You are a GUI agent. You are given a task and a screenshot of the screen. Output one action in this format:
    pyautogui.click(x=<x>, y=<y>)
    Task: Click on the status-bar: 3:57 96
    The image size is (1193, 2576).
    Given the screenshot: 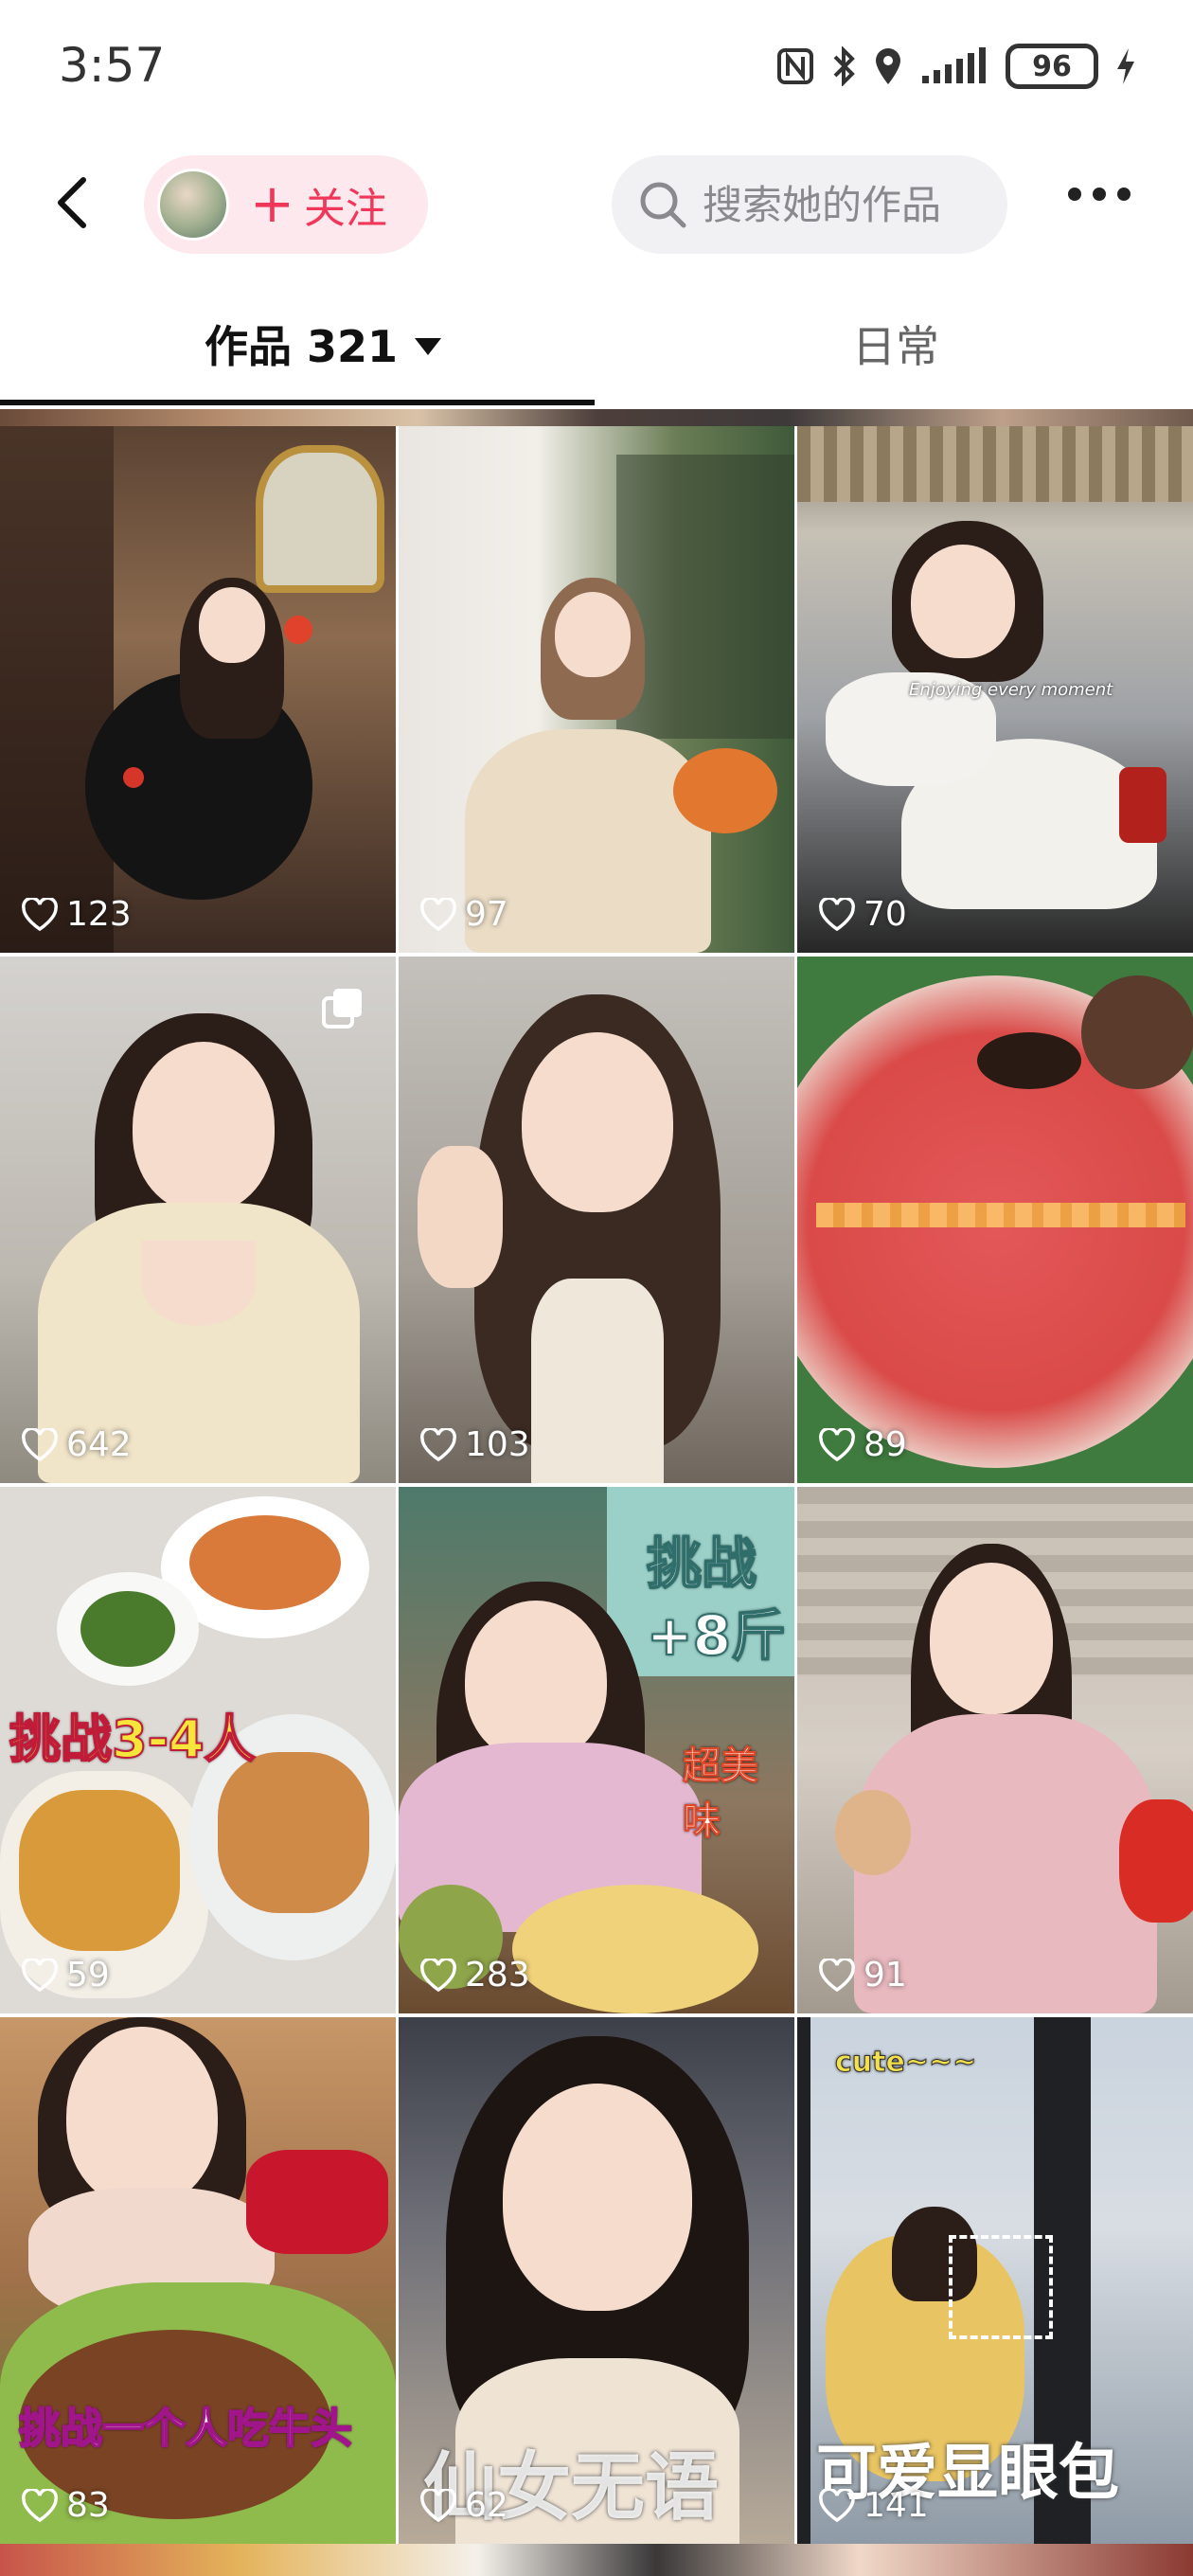 What is the action you would take?
    pyautogui.click(x=596, y=71)
    